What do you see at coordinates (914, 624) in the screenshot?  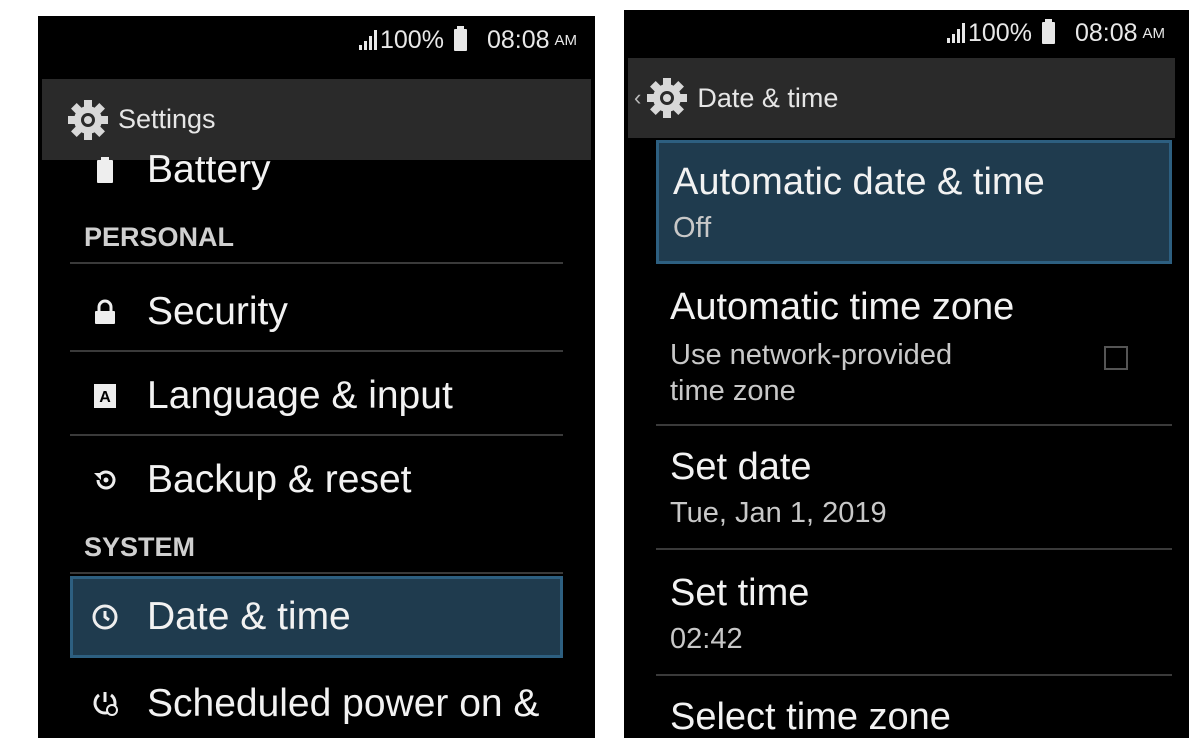 I see `setting-set-time: Set time 02:42` at bounding box center [914, 624].